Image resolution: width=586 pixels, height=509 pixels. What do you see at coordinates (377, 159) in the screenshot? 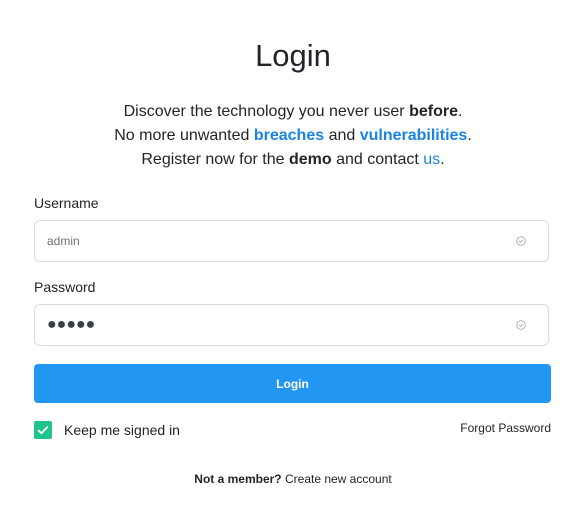
I see `intro-line-3-mid: and contact` at bounding box center [377, 159].